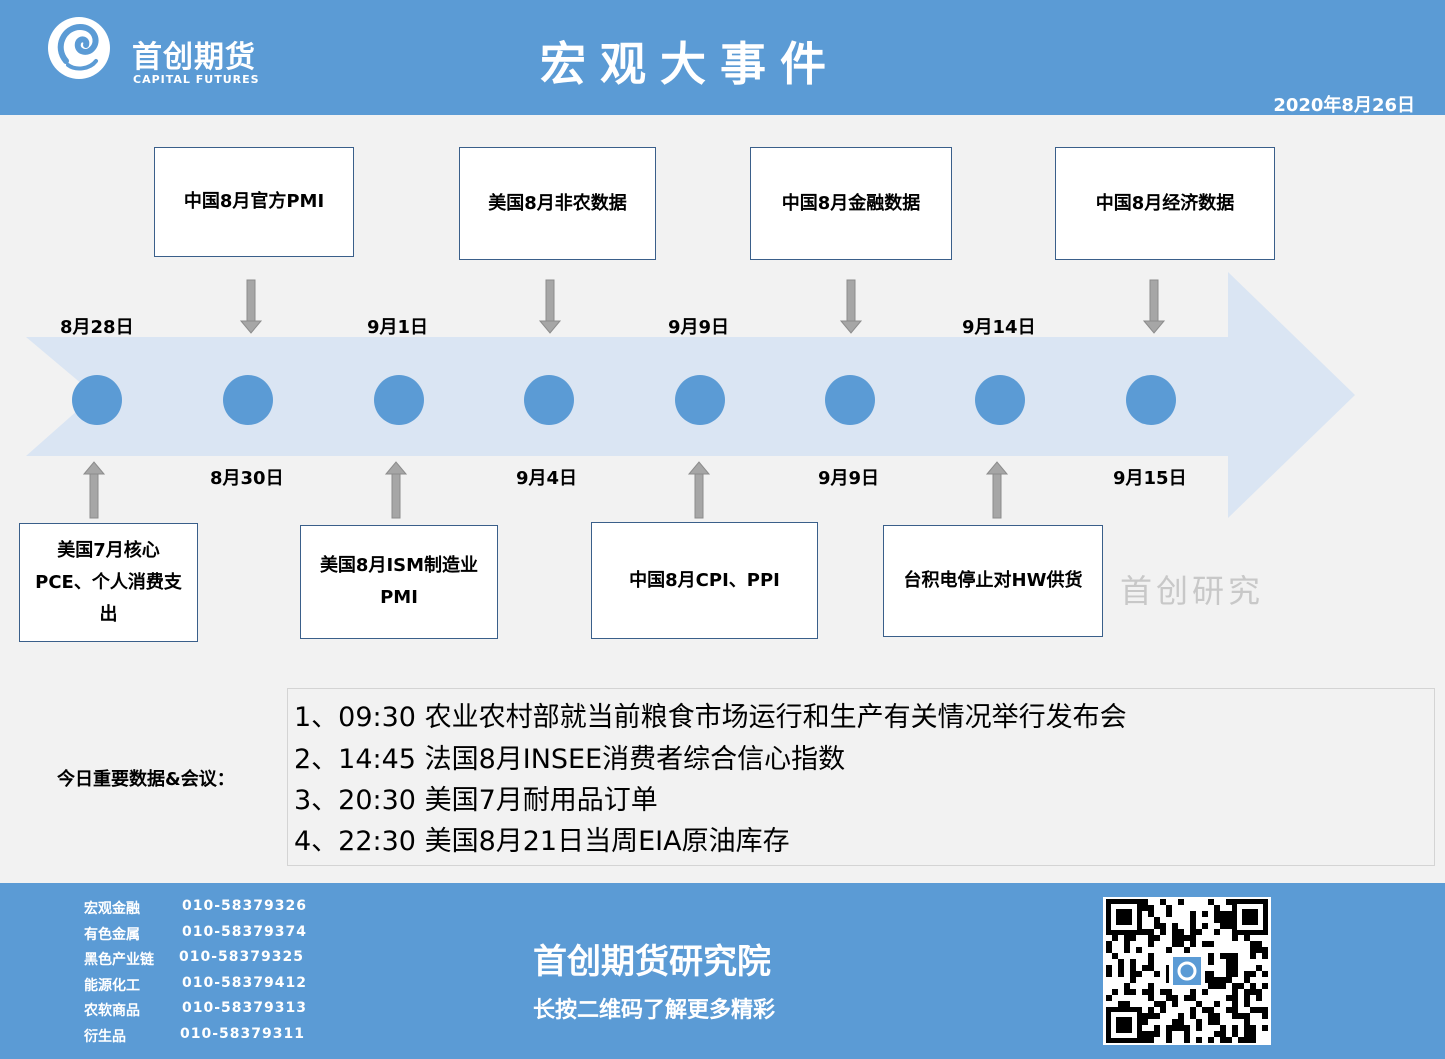 The width and height of the screenshot is (1445, 1059). Describe the element at coordinates (241, 957) in the screenshot. I see `contact-phone: 010-58379325` at that location.